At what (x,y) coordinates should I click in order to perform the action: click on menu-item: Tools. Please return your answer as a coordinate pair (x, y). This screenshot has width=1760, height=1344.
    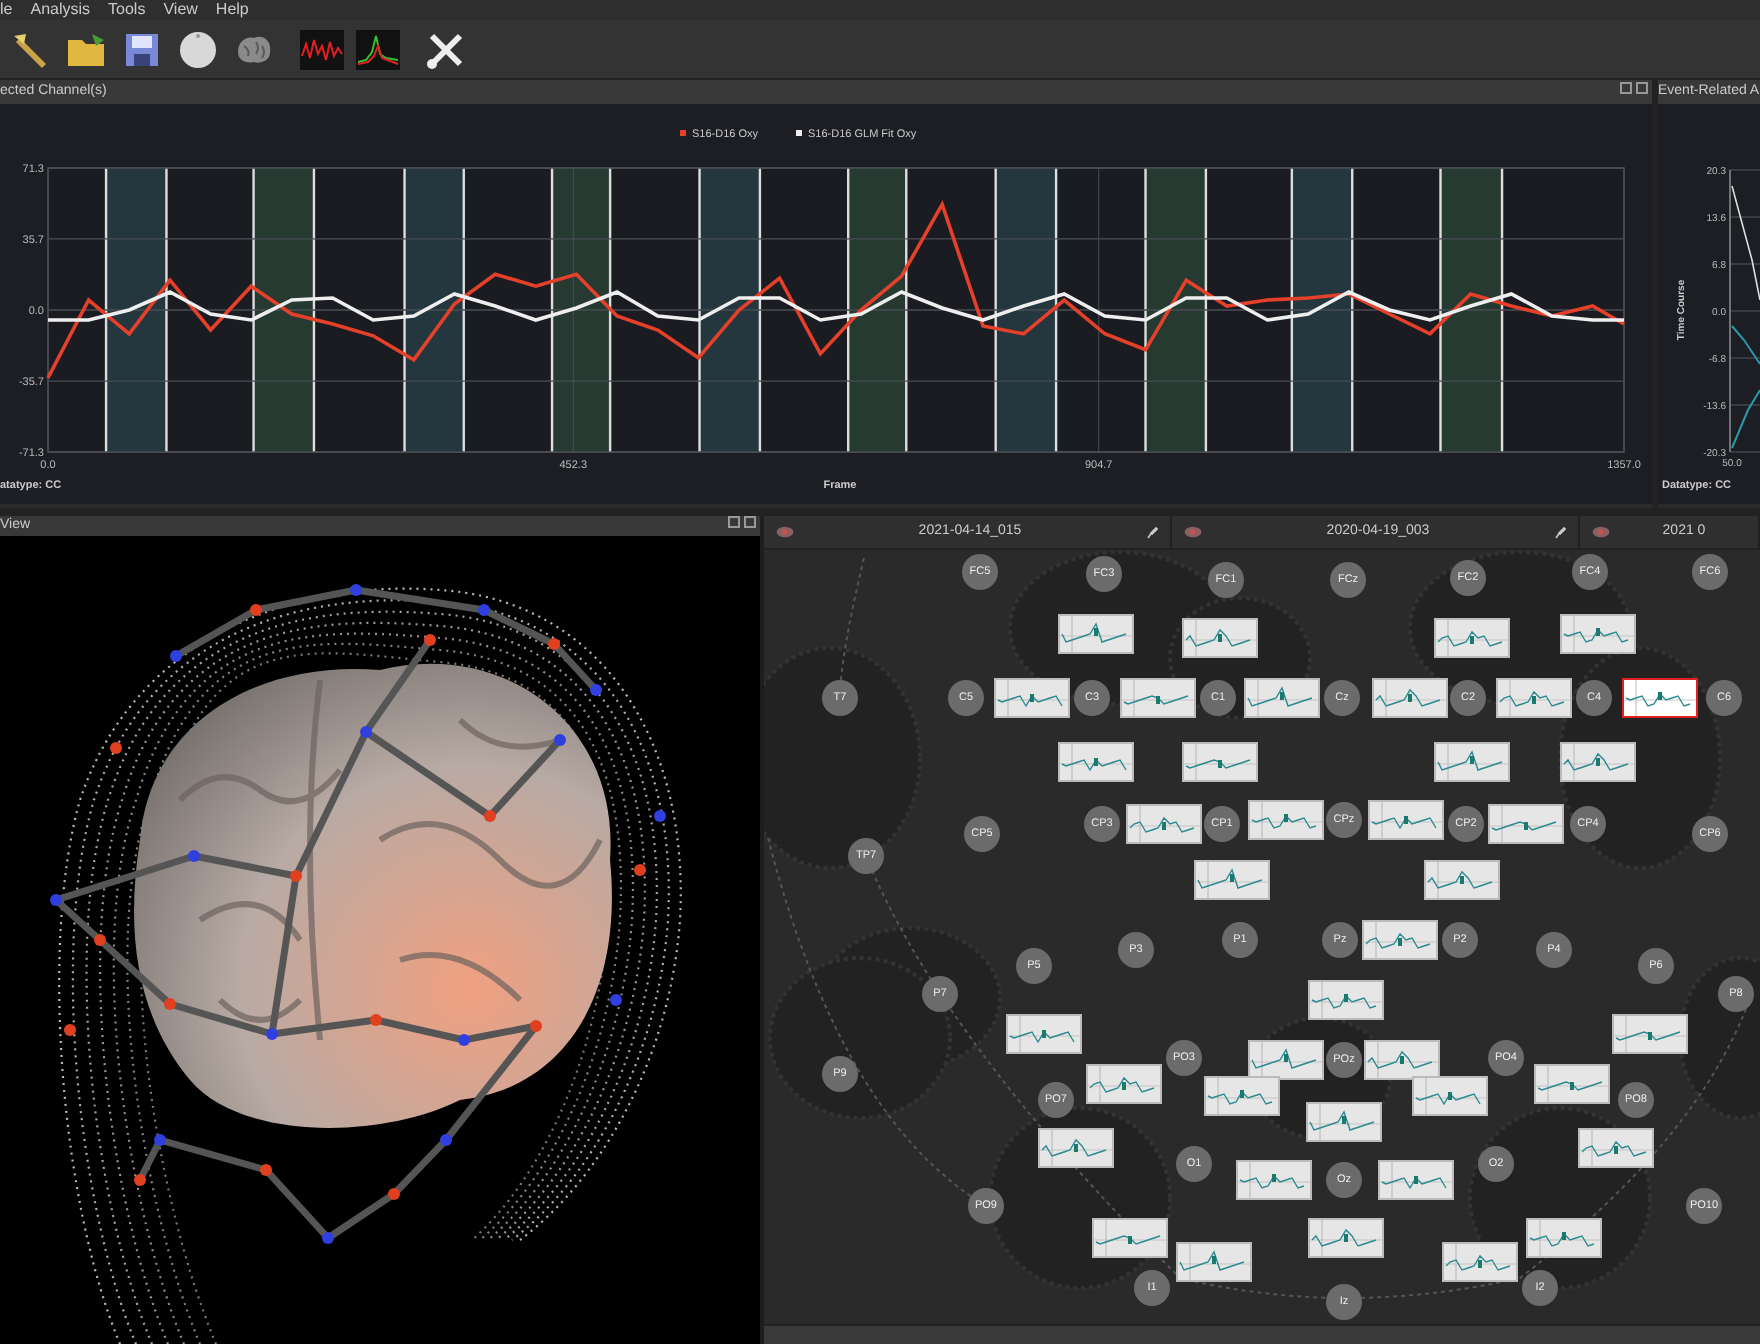
    Looking at the image, I should click on (127, 10).